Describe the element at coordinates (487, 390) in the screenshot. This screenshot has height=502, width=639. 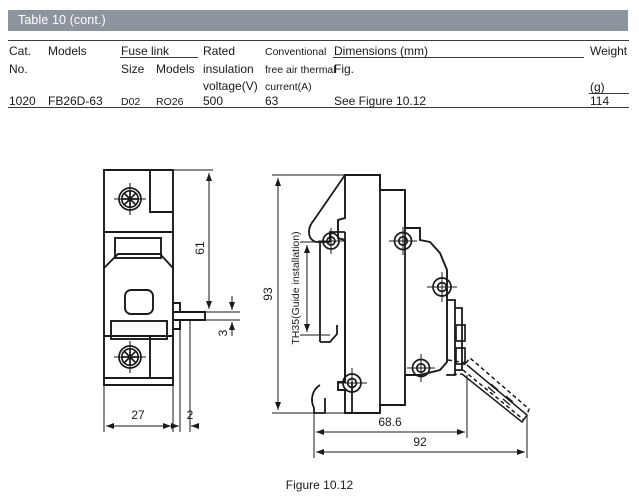
I see `fuse-carrier-open-handle` at that location.